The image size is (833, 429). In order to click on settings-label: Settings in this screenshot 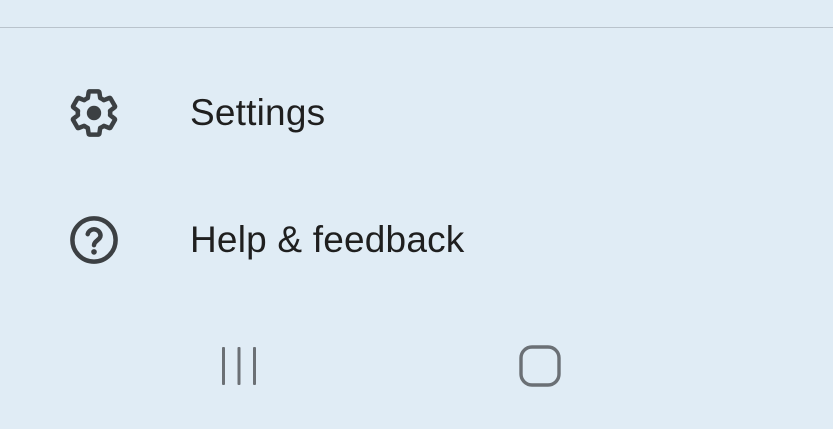, I will do `click(258, 112)`.